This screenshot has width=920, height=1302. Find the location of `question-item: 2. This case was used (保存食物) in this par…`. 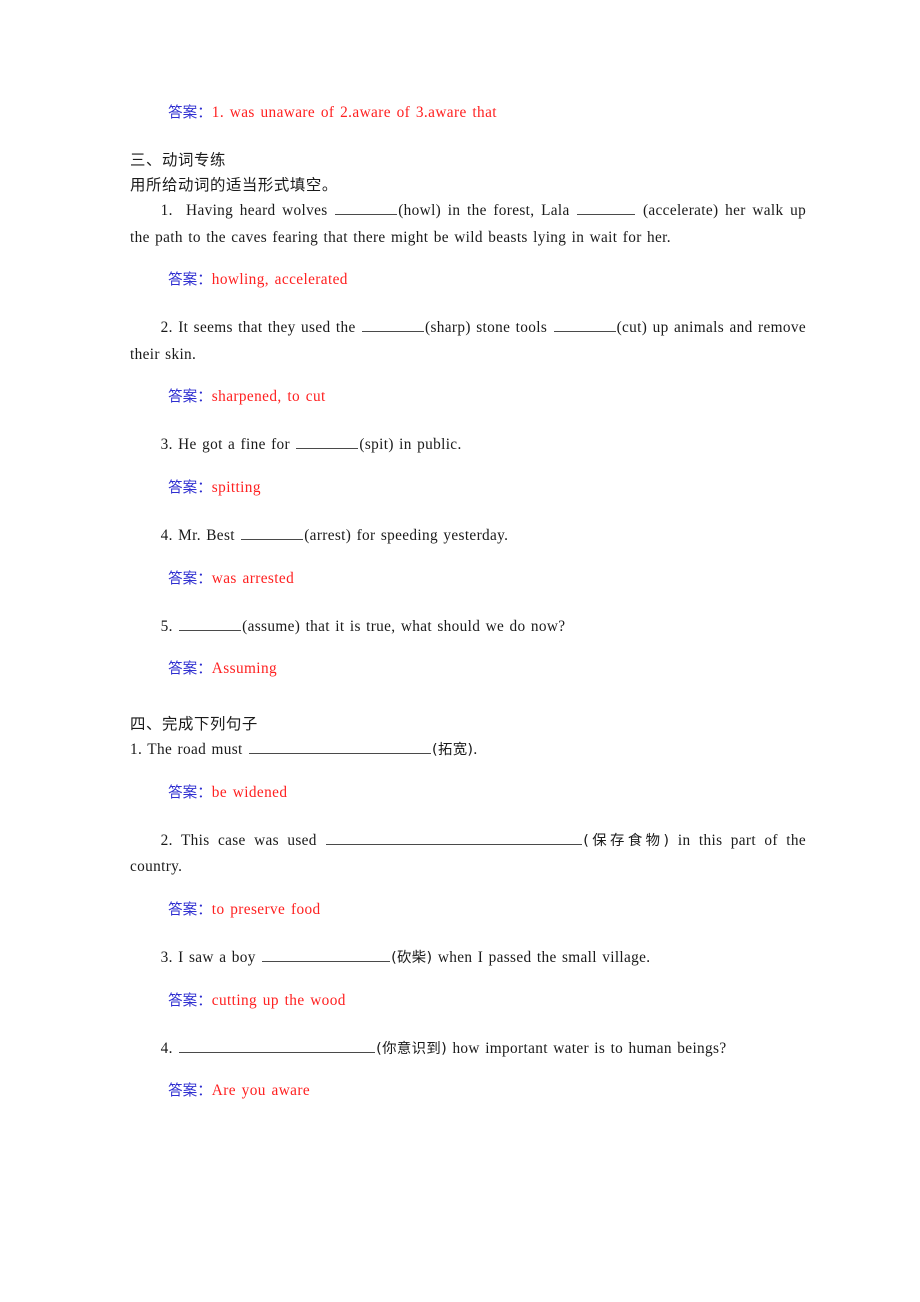

question-item: 2. This case was used (保存食物) in this par… is located at coordinates (468, 854).